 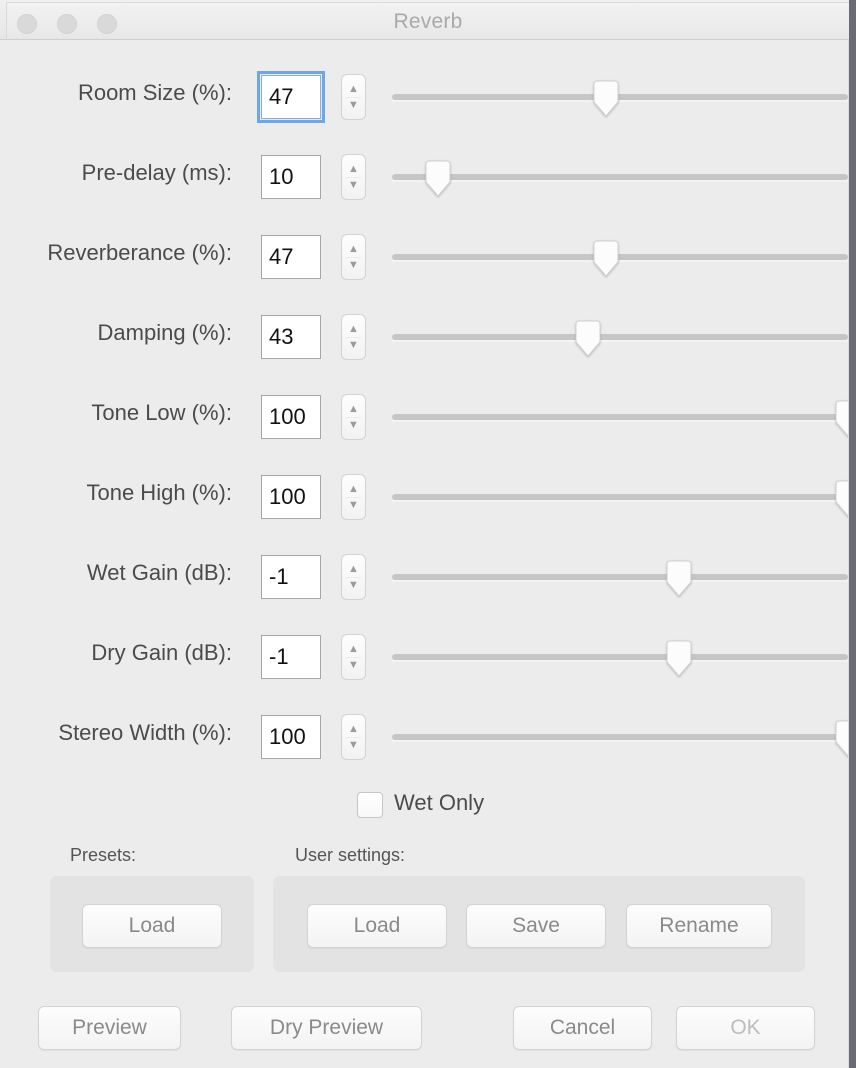 What do you see at coordinates (159, 492) in the screenshot?
I see `parameter-label: Tone High (%):` at bounding box center [159, 492].